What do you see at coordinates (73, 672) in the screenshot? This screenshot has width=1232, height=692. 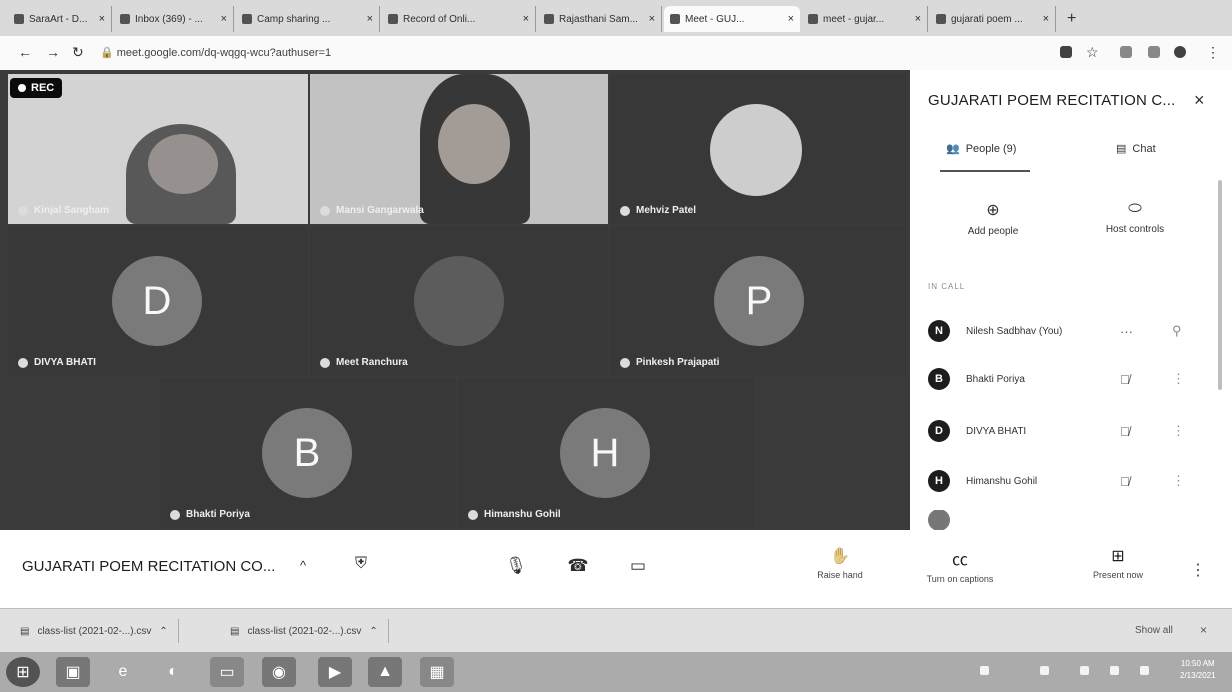 I see `taskbar-app: ▣` at bounding box center [73, 672].